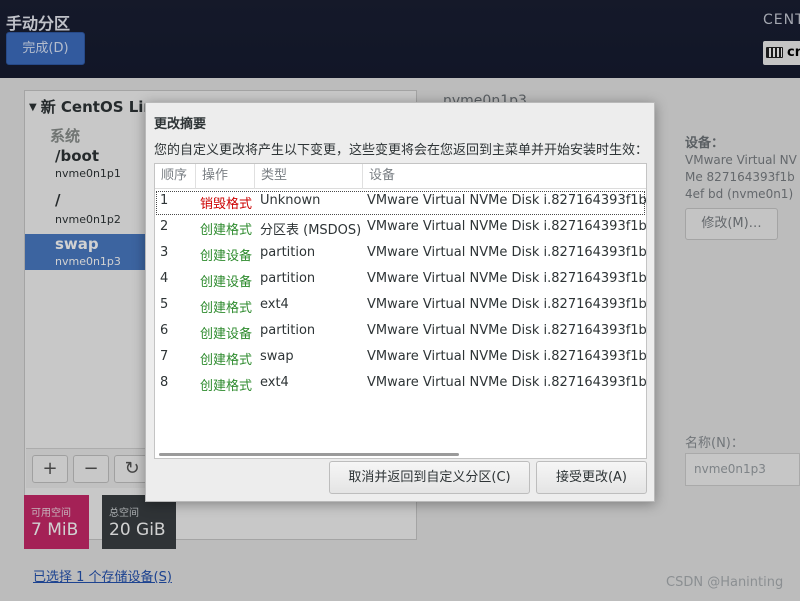 Image resolution: width=800 pixels, height=601 pixels. I want to click on column-header-action: 操作, so click(225, 176).